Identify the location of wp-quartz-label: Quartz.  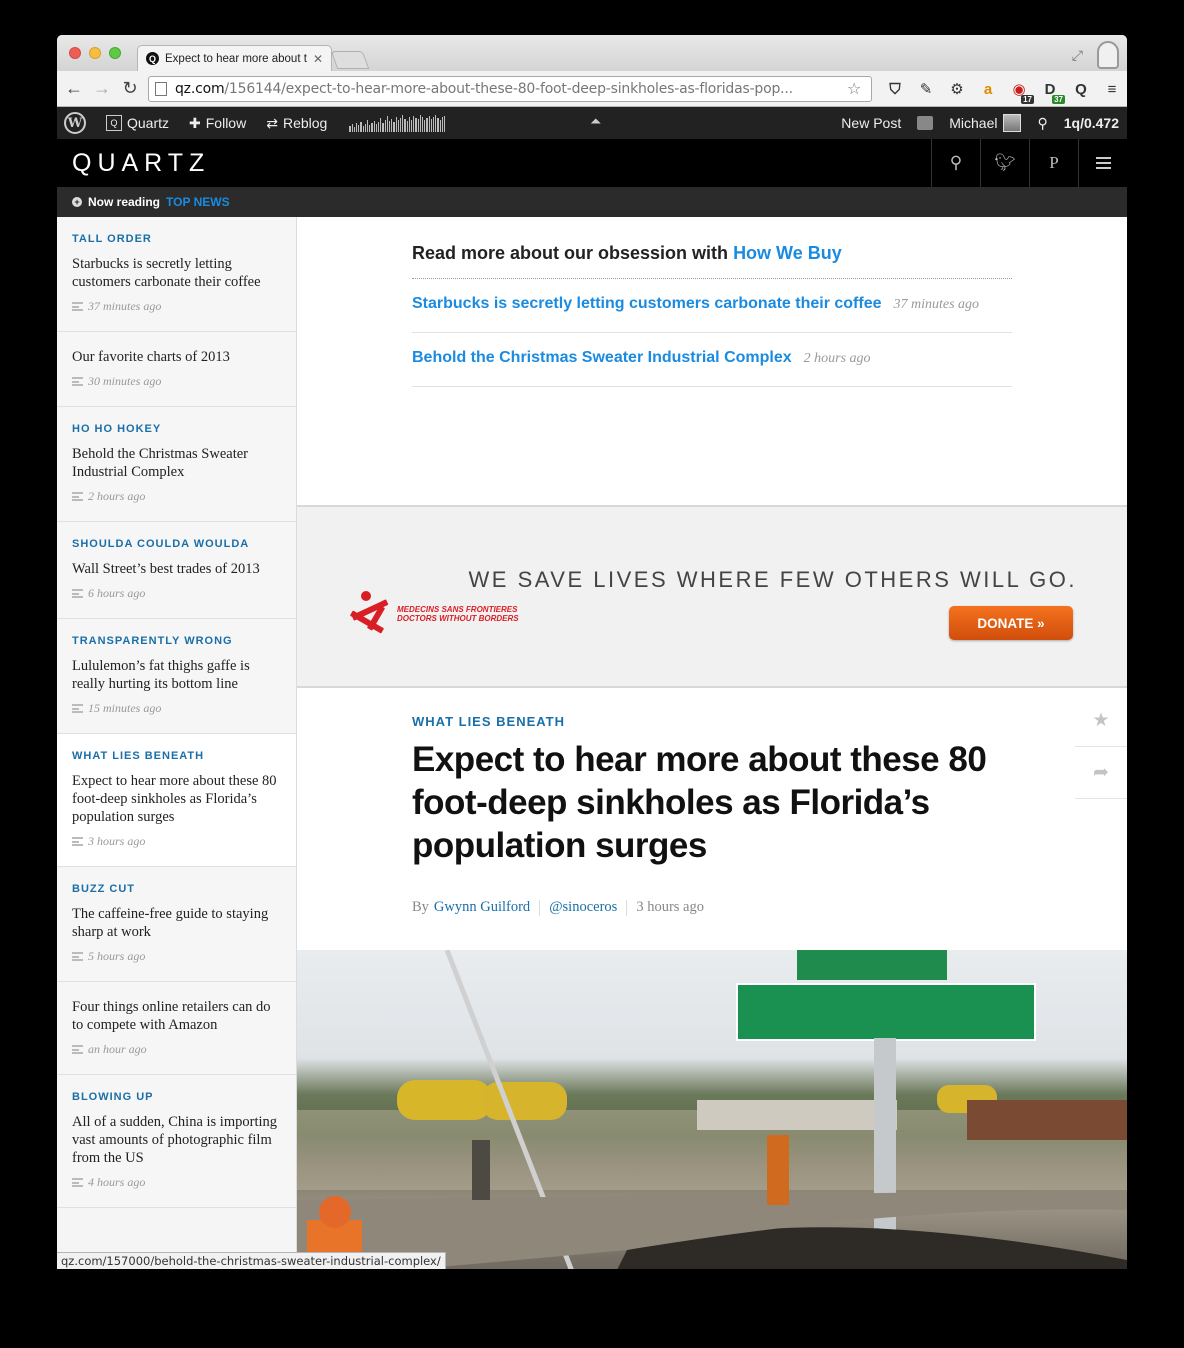
(148, 123).